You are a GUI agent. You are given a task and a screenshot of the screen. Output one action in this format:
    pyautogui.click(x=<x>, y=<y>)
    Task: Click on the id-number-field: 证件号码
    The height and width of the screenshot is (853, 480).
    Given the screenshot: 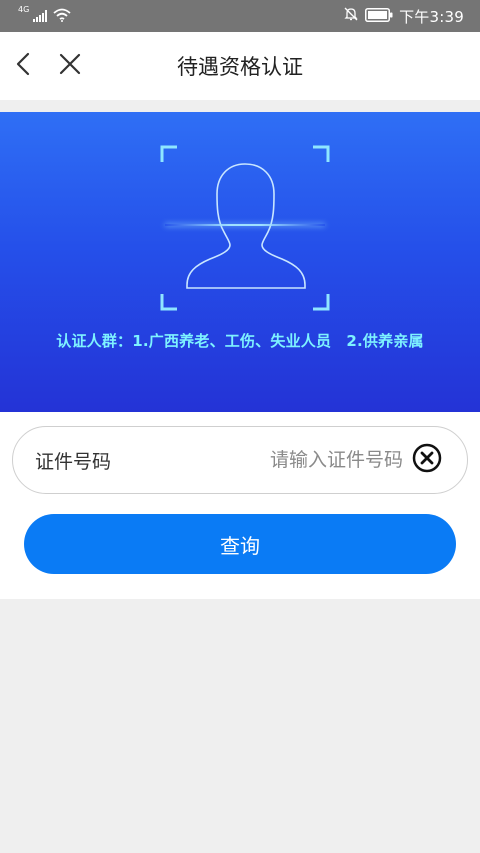 What is the action you would take?
    pyautogui.click(x=240, y=460)
    